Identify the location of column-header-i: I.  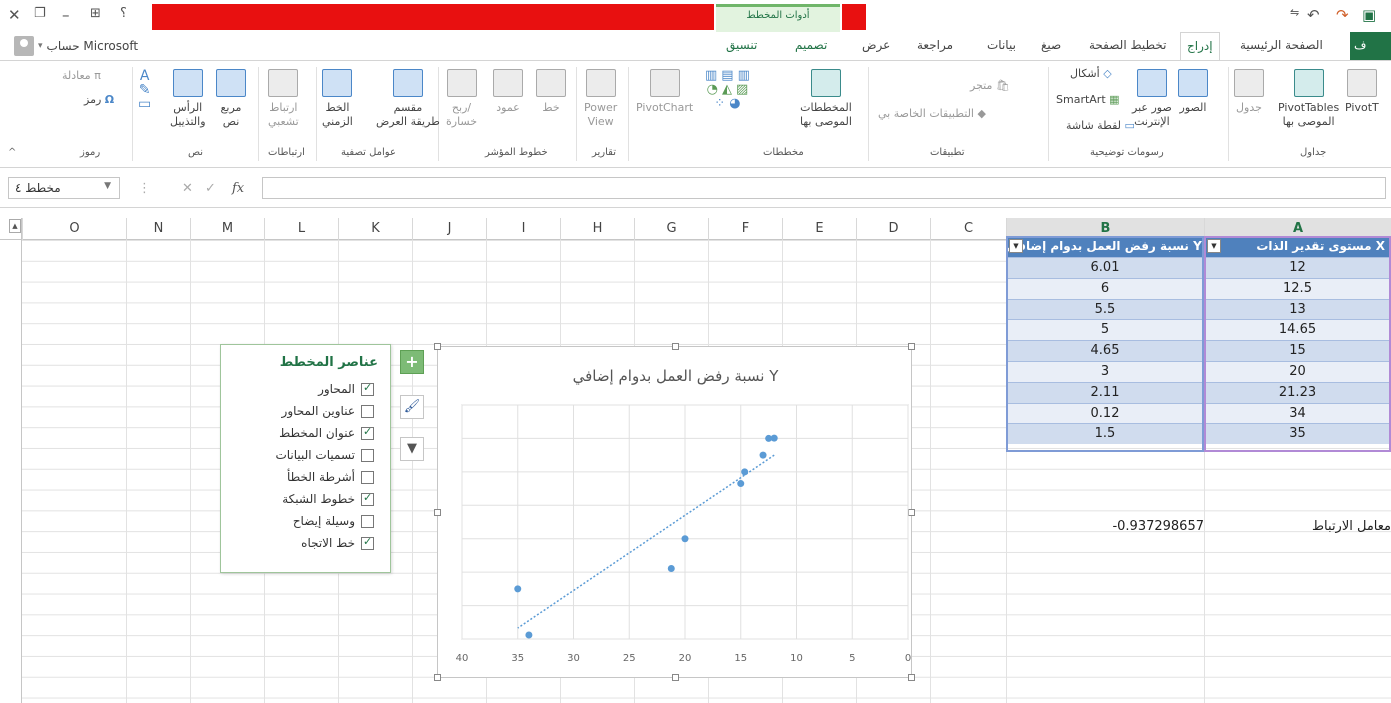
(523, 229).